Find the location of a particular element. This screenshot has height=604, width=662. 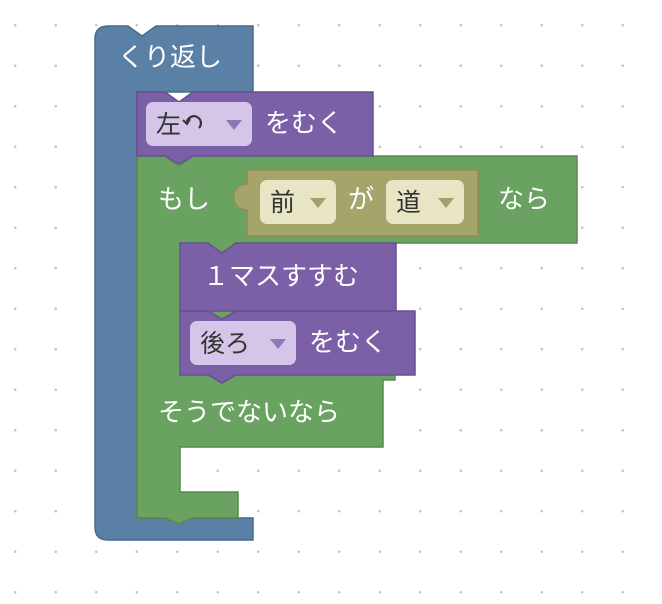

condition-kind-dropdown: 道 is located at coordinates (425, 202).